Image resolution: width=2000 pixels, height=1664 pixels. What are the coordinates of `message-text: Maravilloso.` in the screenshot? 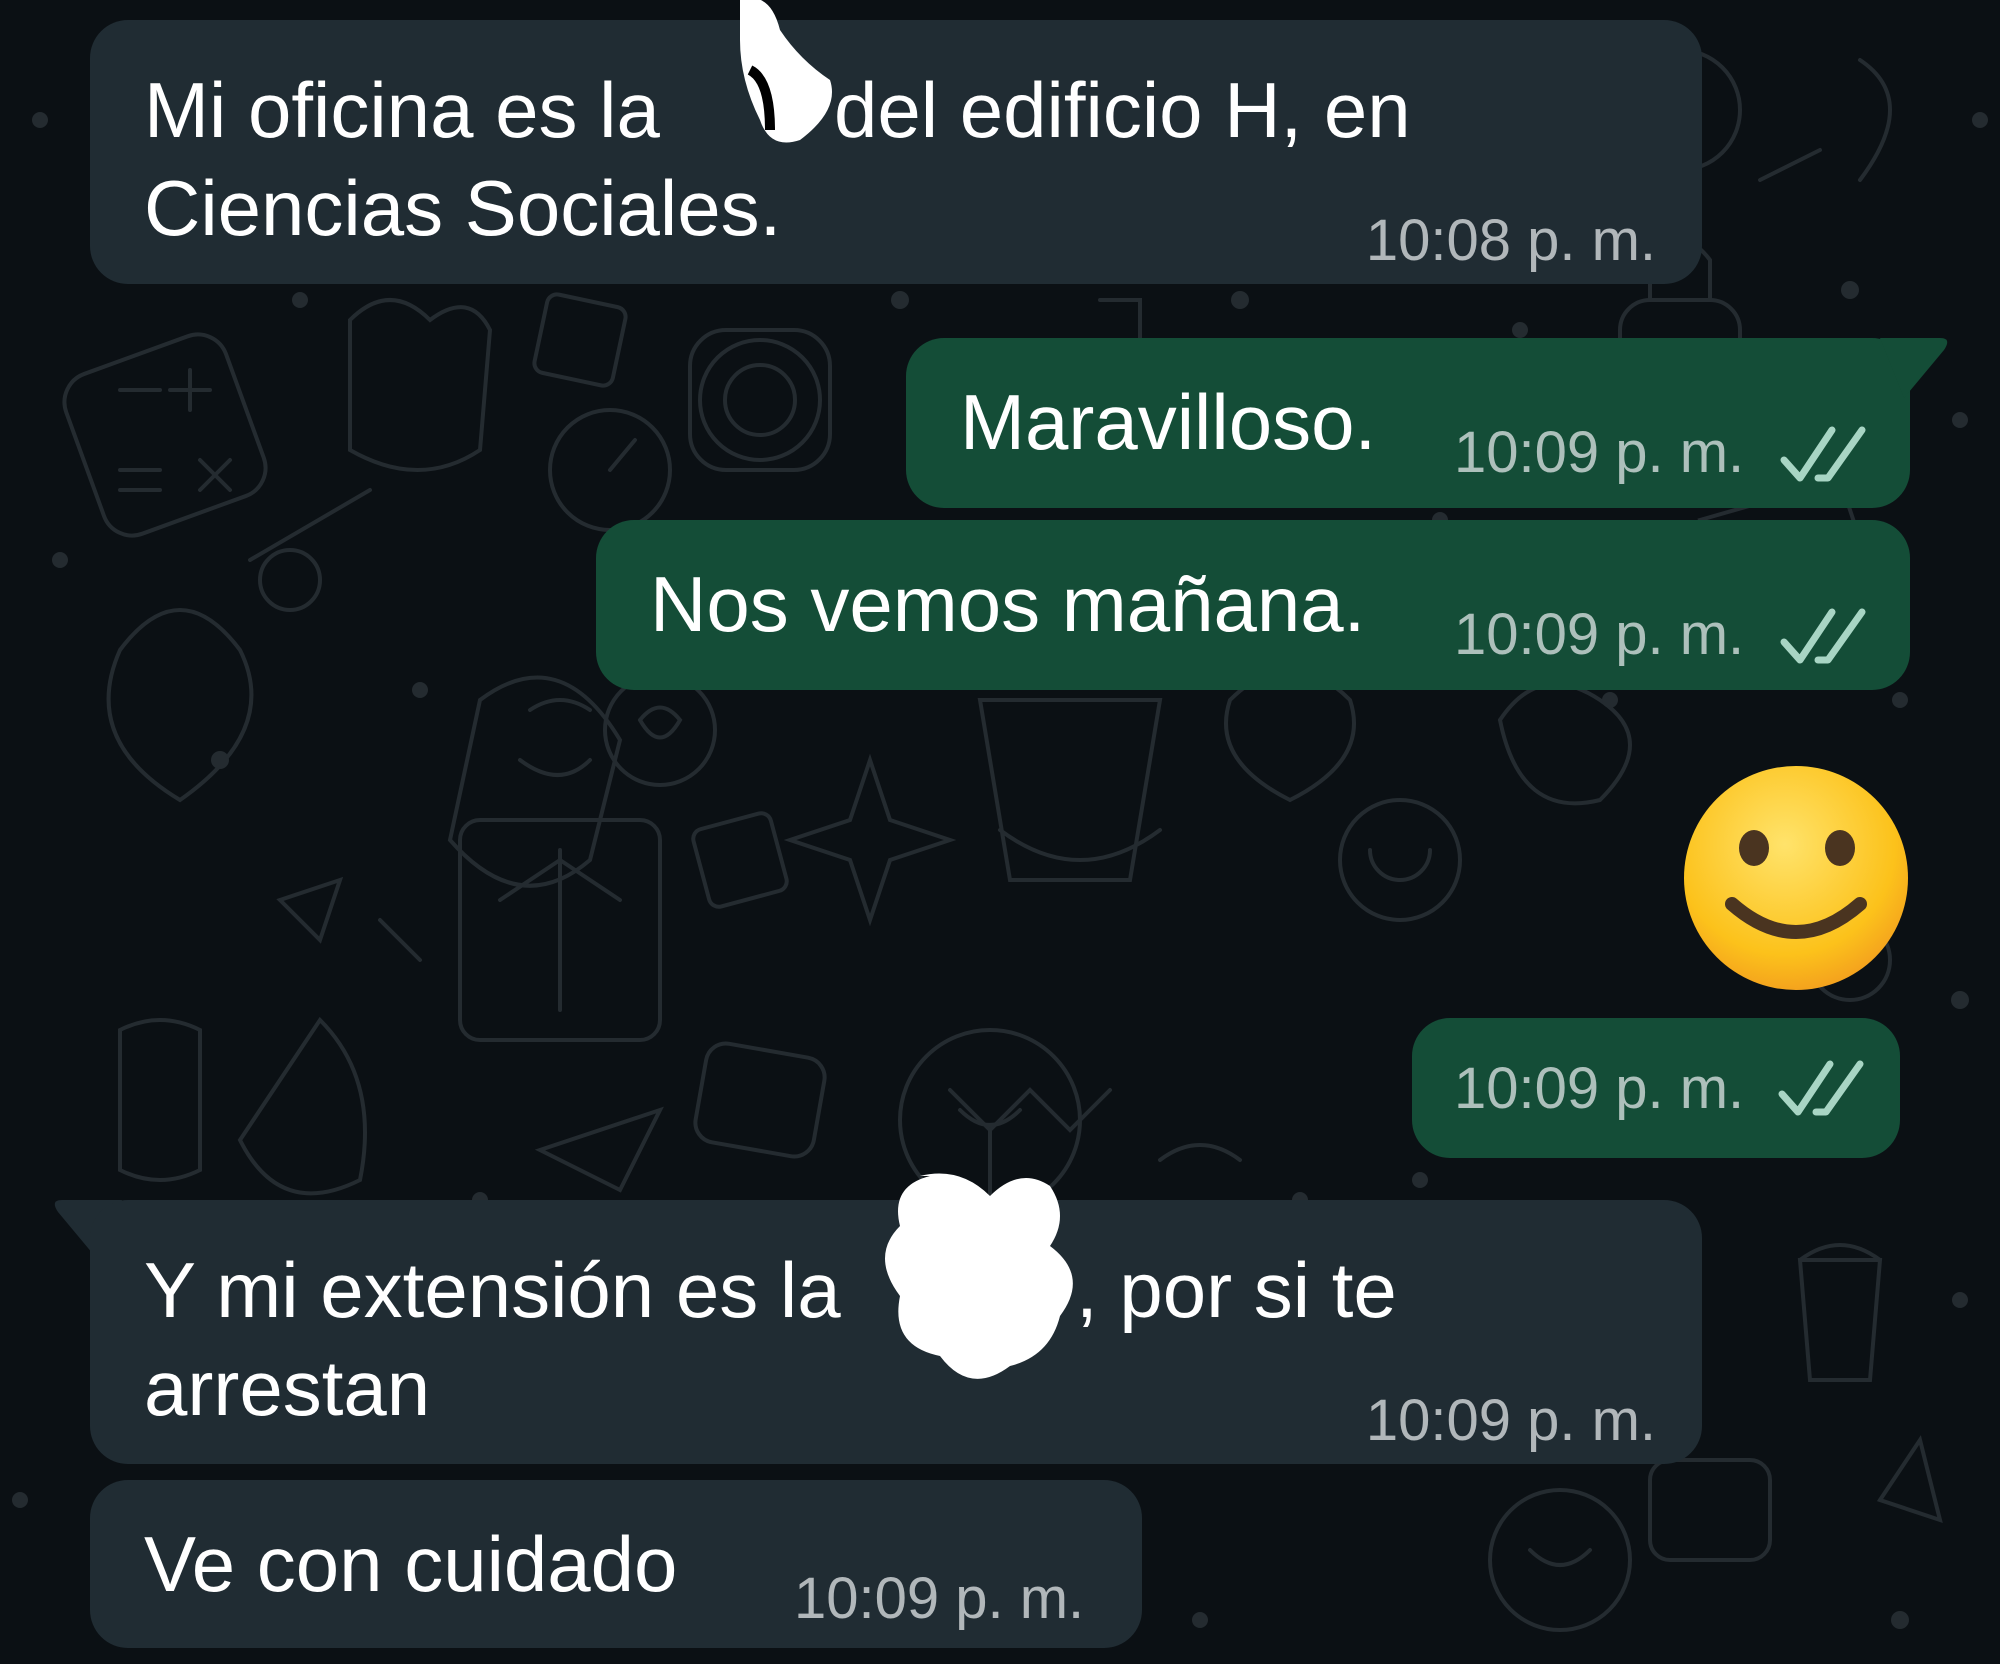 It's located at (1168, 422).